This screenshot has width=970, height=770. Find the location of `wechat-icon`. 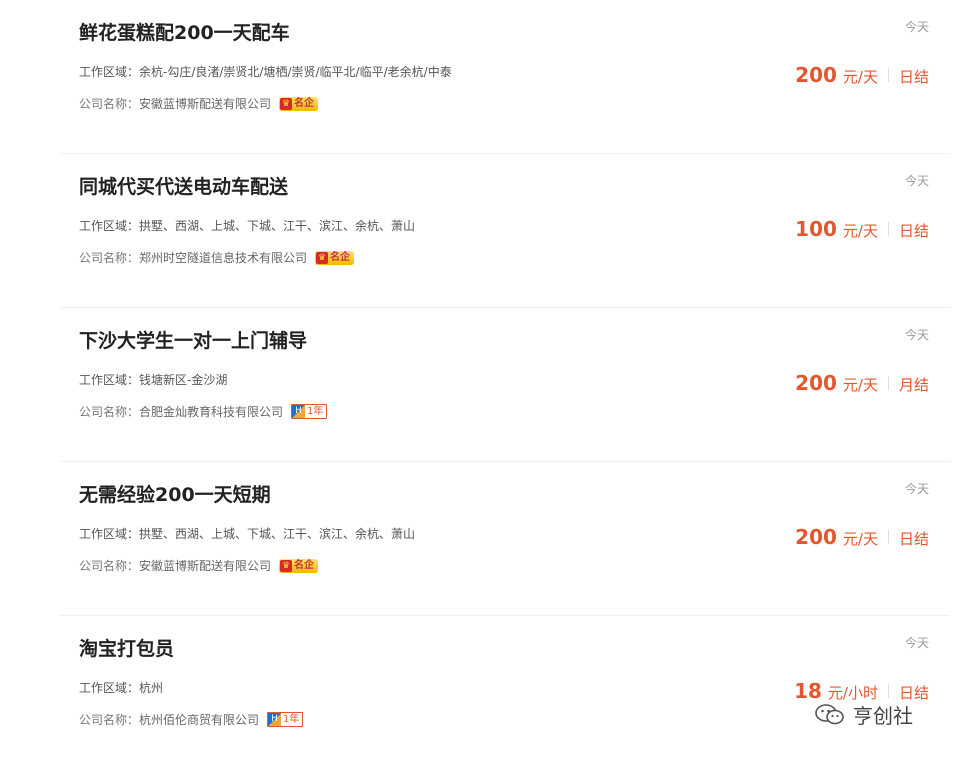

wechat-icon is located at coordinates (830, 714).